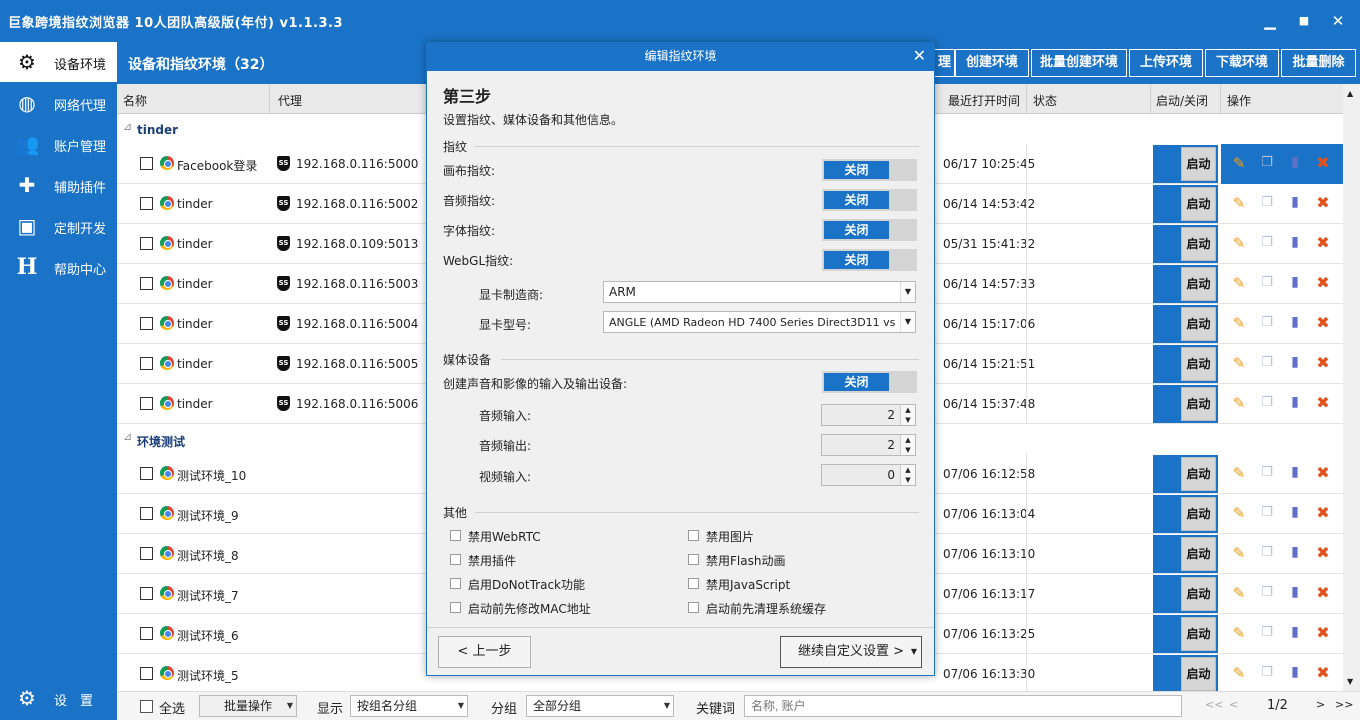 This screenshot has height=720, width=1360. What do you see at coordinates (1214, 704) in the screenshot?
I see `first-page-button: <<` at bounding box center [1214, 704].